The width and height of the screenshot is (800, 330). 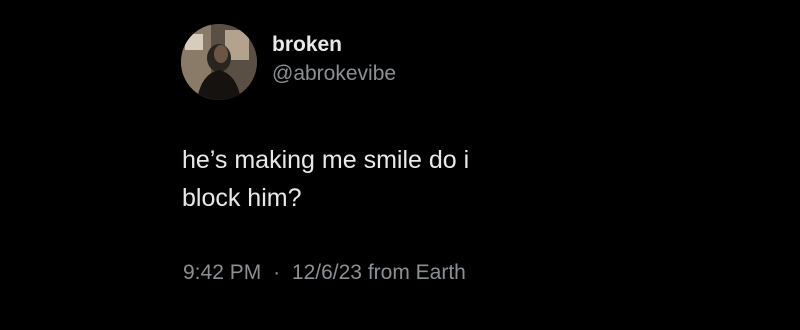 What do you see at coordinates (416, 272) in the screenshot?
I see `tweet-source: from Earth` at bounding box center [416, 272].